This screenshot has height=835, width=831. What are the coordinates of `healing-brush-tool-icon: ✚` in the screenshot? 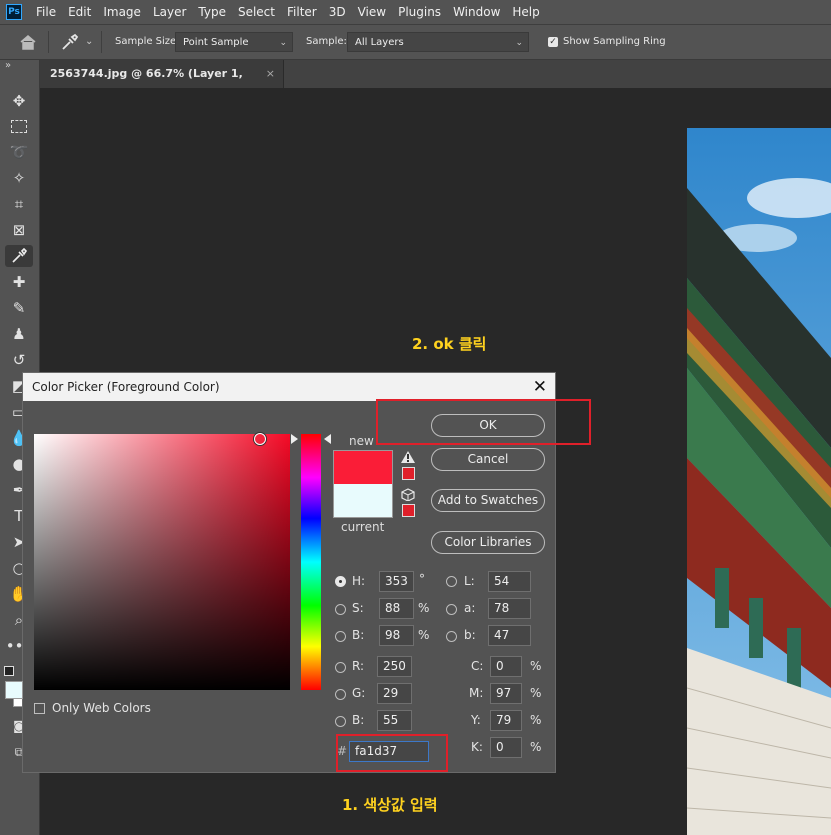 It's located at (19, 282).